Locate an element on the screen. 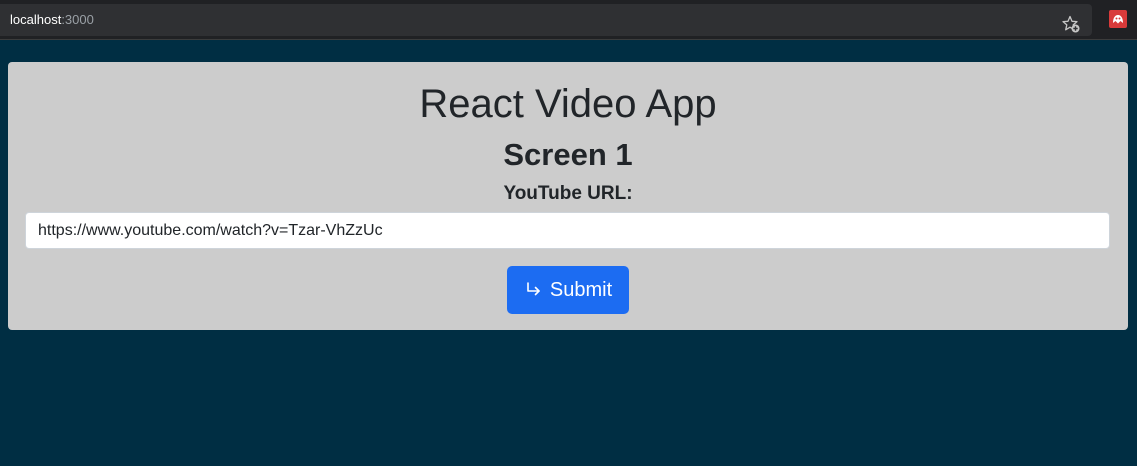 Image resolution: width=1137 pixels, height=466 pixels. youtube-url-label: YouTube URL: is located at coordinates (568, 193).